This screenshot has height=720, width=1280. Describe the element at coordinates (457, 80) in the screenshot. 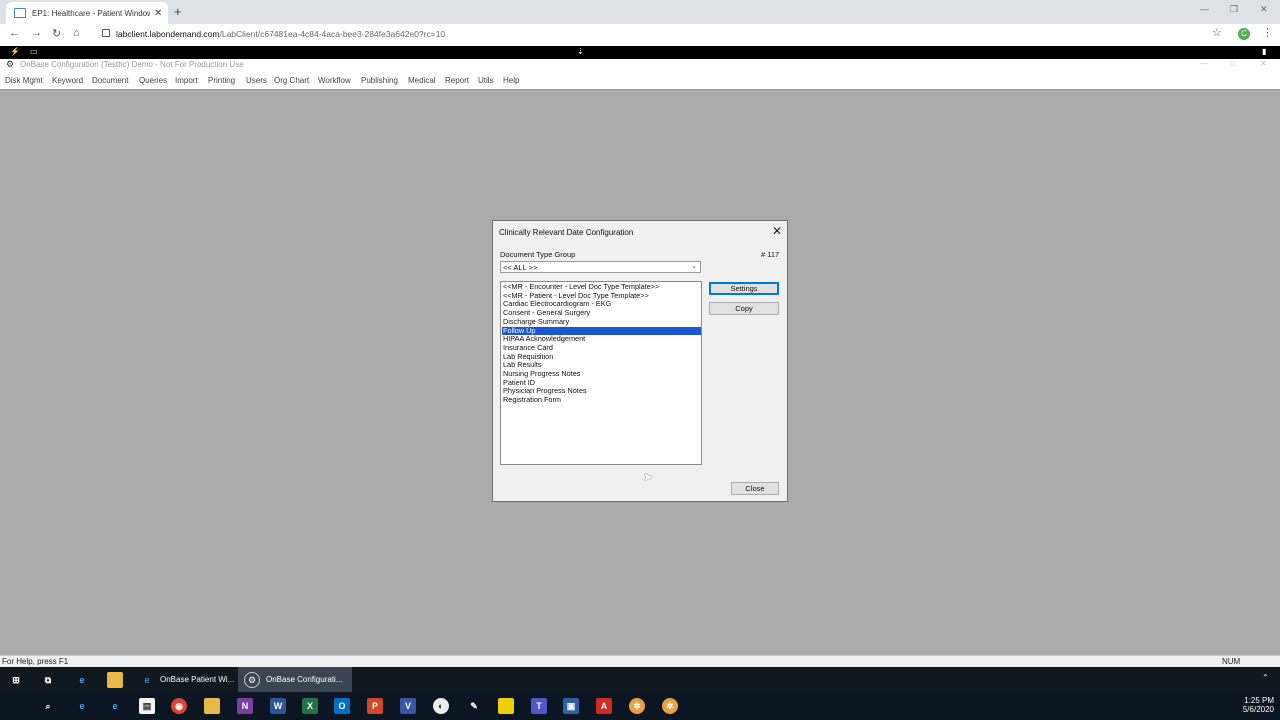

I see `menu-report: Report` at that location.